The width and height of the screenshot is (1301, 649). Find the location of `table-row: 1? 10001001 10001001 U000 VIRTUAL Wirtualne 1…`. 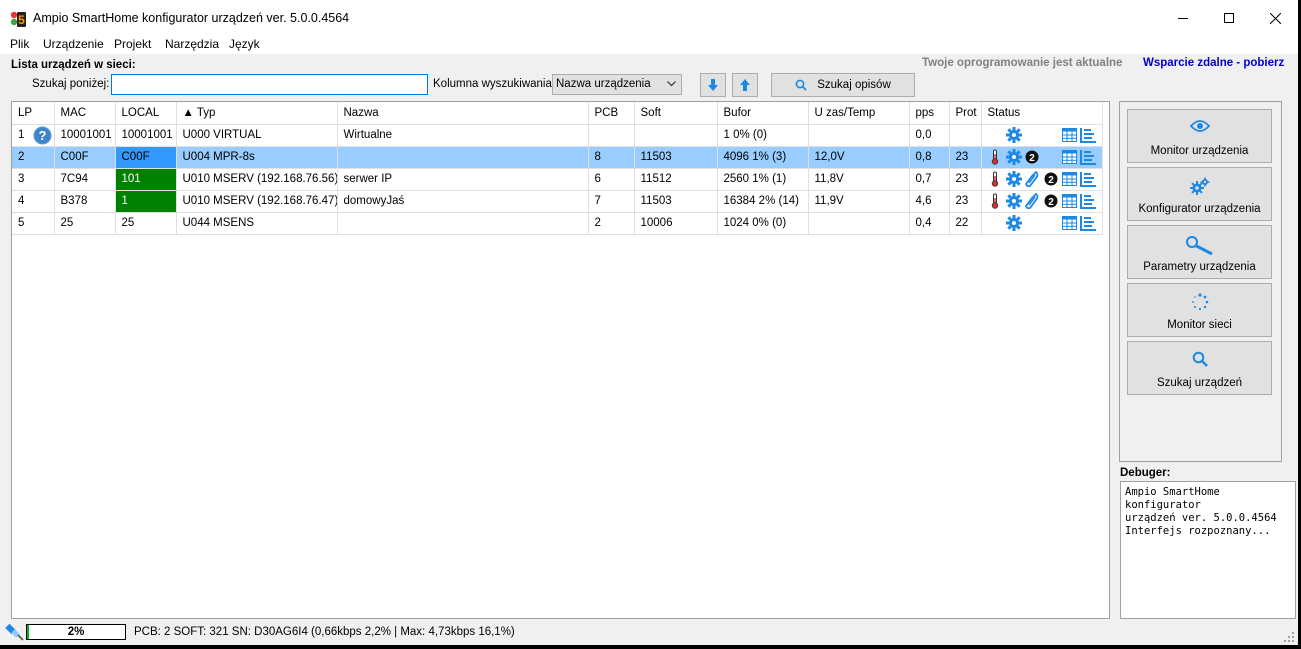

table-row: 1? 10001001 10001001 U000 VIRTUAL Wirtualne 1… is located at coordinates (557, 135).